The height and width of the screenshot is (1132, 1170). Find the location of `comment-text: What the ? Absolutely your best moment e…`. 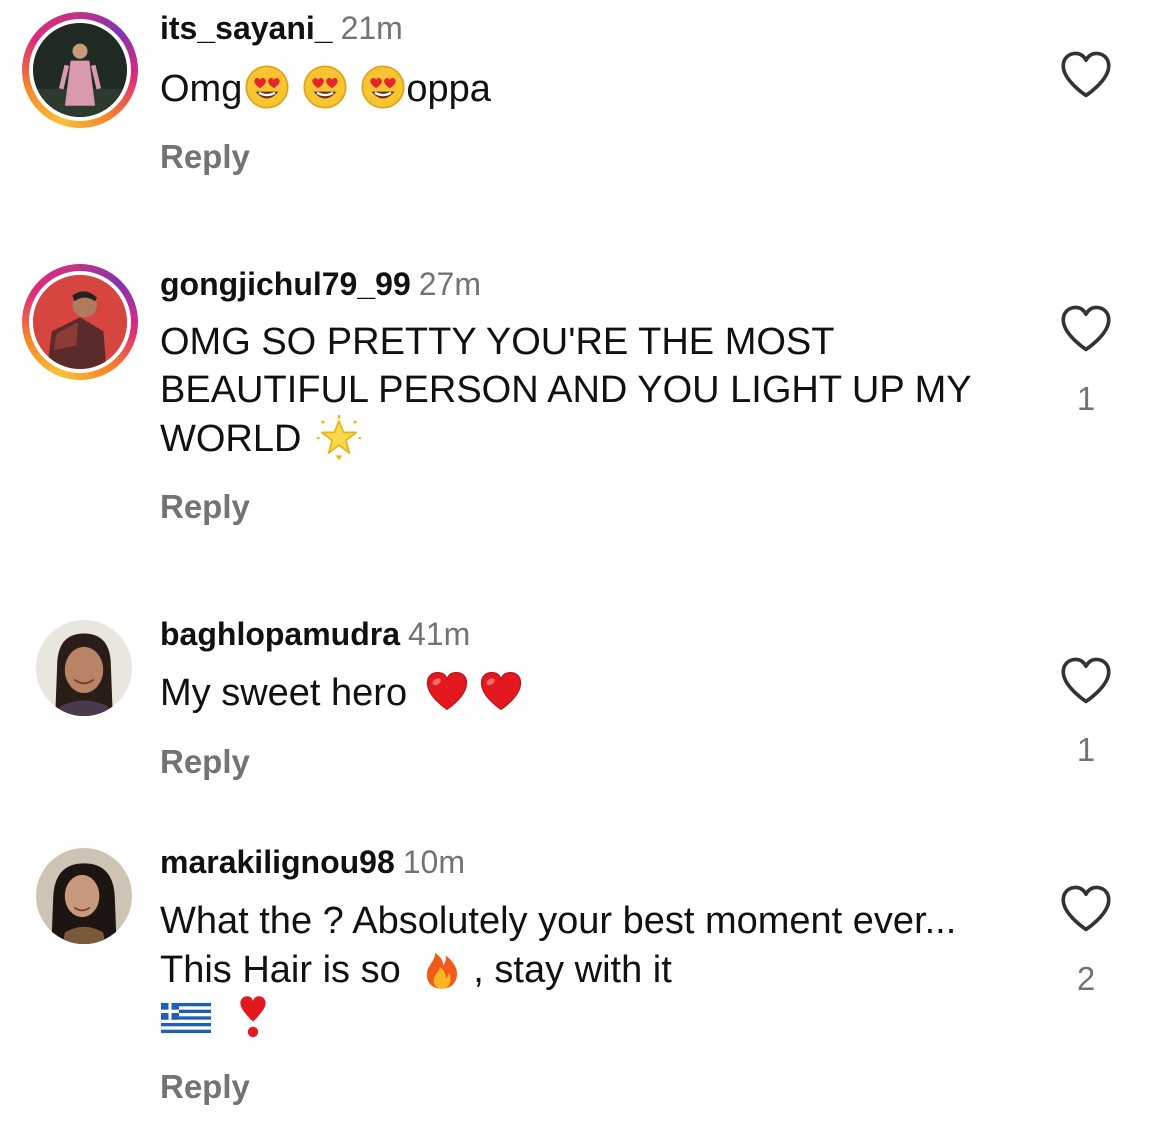

comment-text: What the ? Absolutely your best moment e… is located at coordinates (565, 970).